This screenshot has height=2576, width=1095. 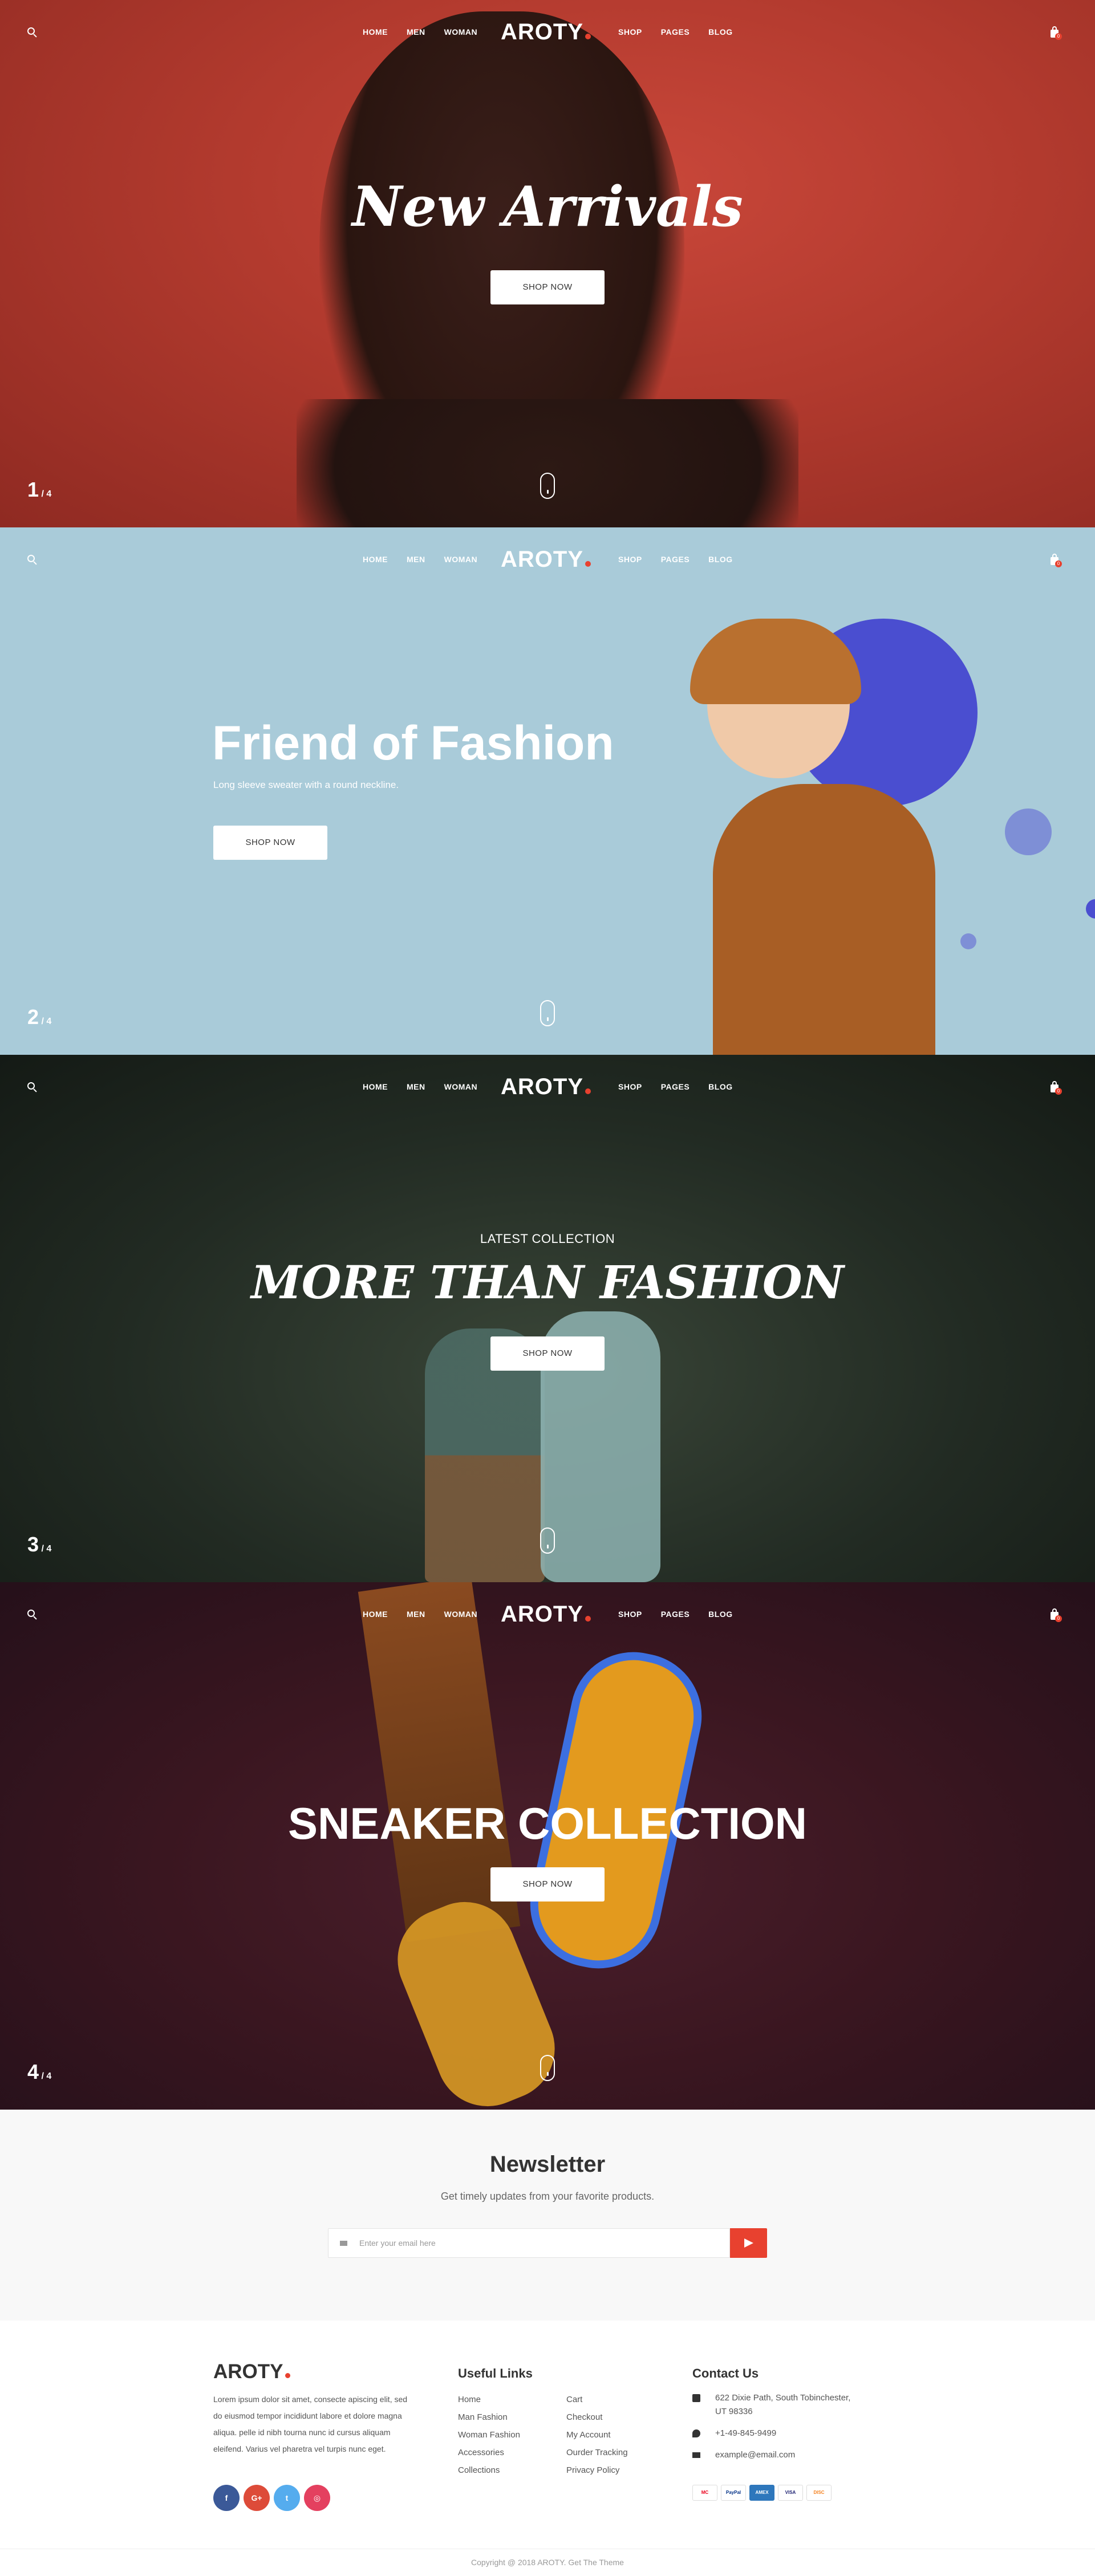 I want to click on slide-counter: 2 / 4, so click(x=39, y=1017).